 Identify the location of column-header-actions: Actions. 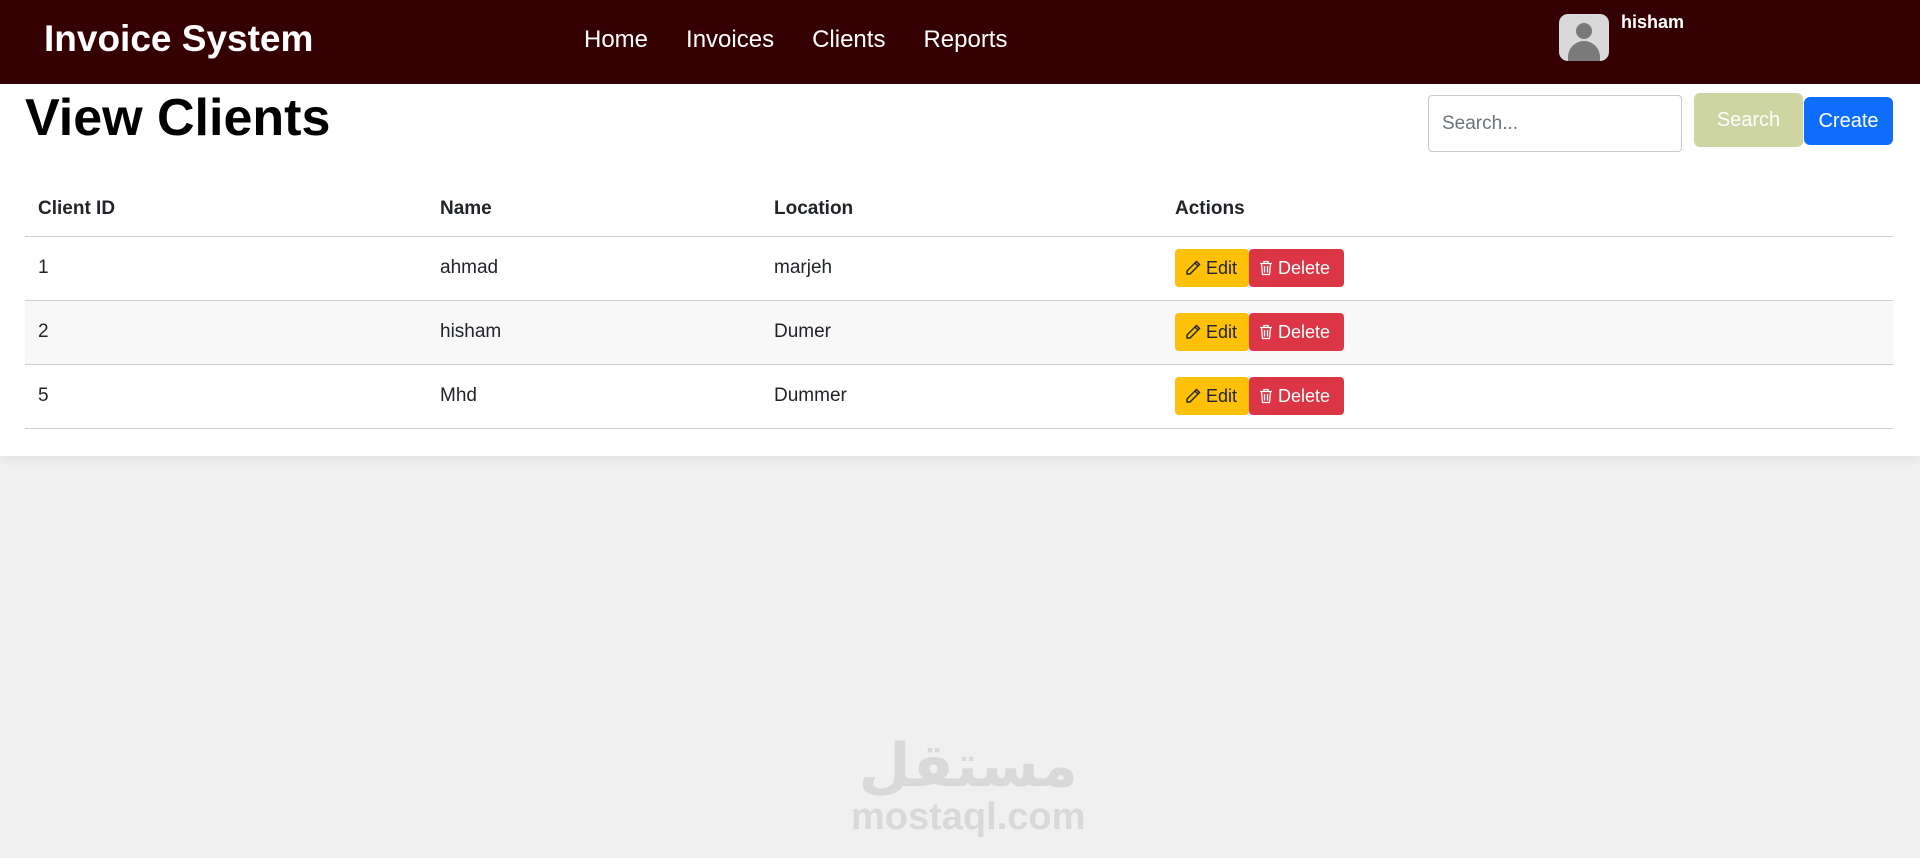
(1527, 209).